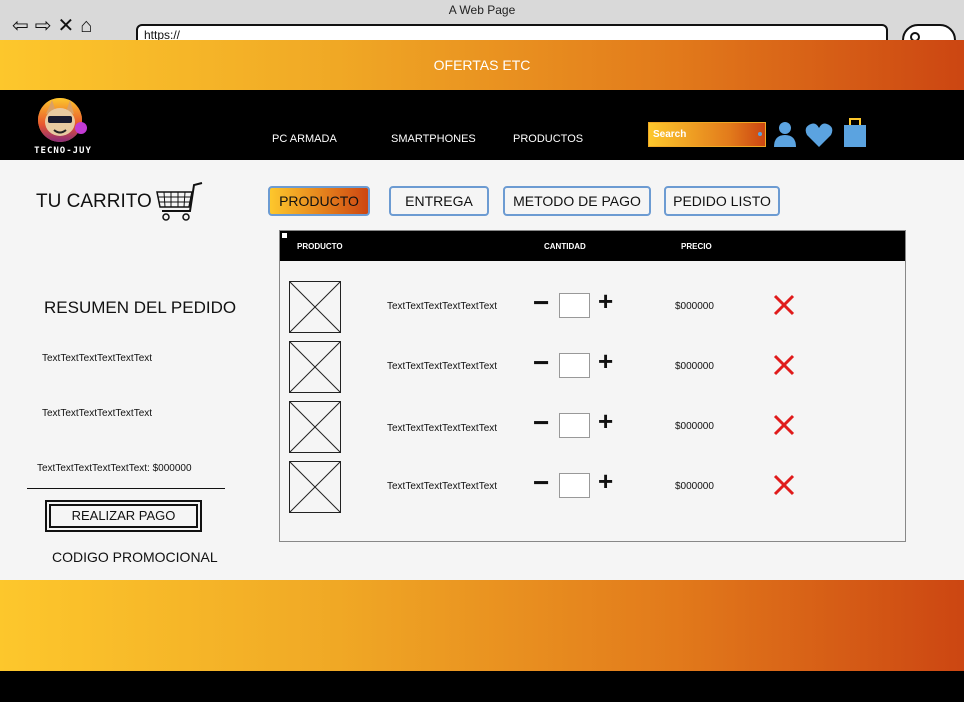  I want to click on cart-title: TU CARRITO, so click(94, 201).